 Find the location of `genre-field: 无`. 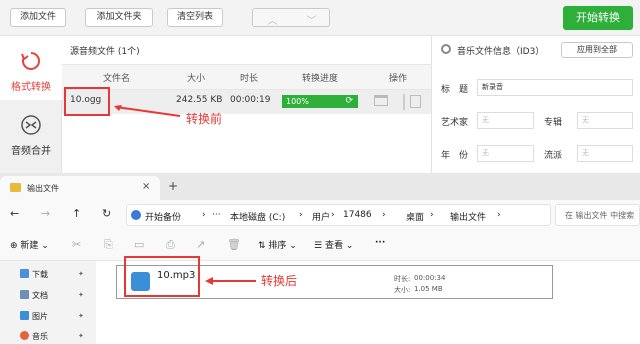

genre-field: 无 is located at coordinates (605, 153).